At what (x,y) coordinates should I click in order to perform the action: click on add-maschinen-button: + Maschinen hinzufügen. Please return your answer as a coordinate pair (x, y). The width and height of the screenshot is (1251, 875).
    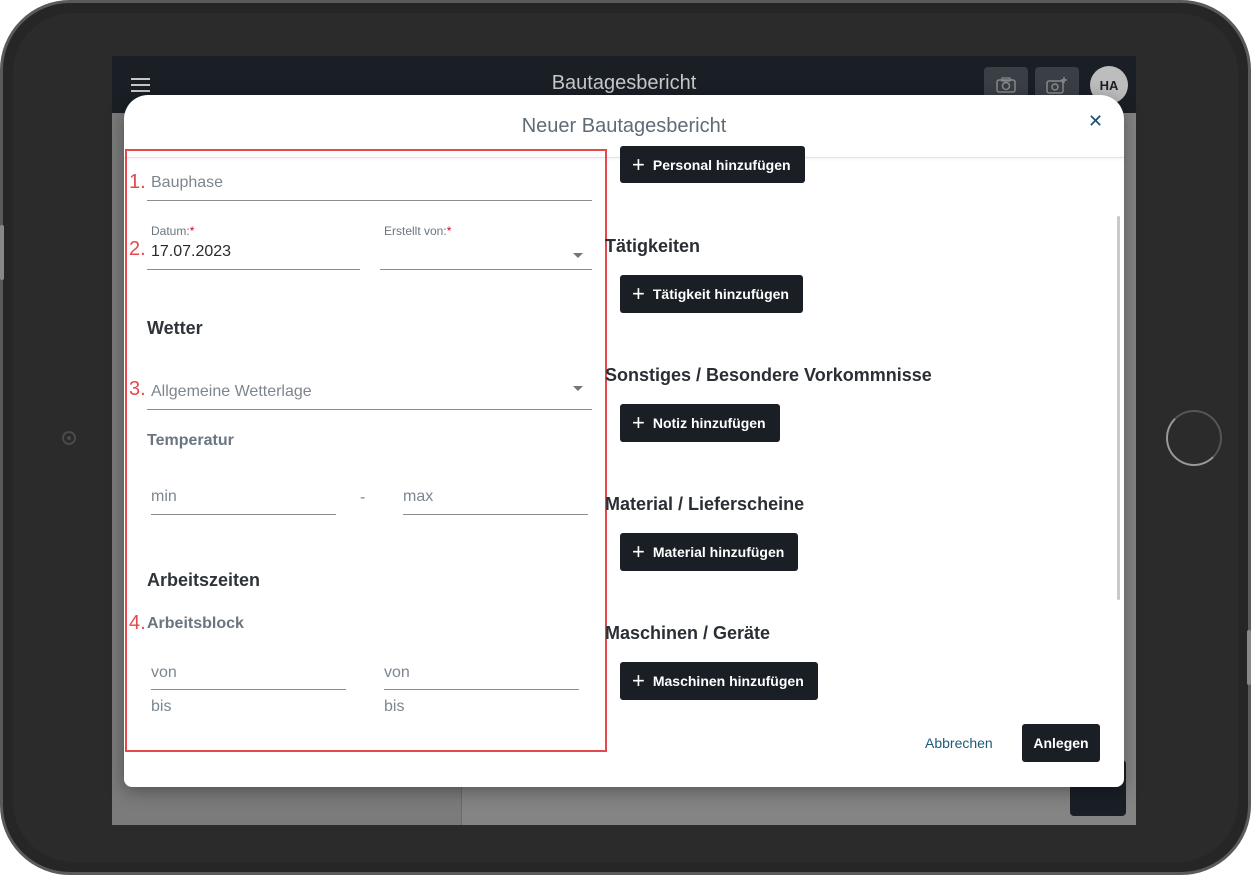
    Looking at the image, I should click on (719, 681).